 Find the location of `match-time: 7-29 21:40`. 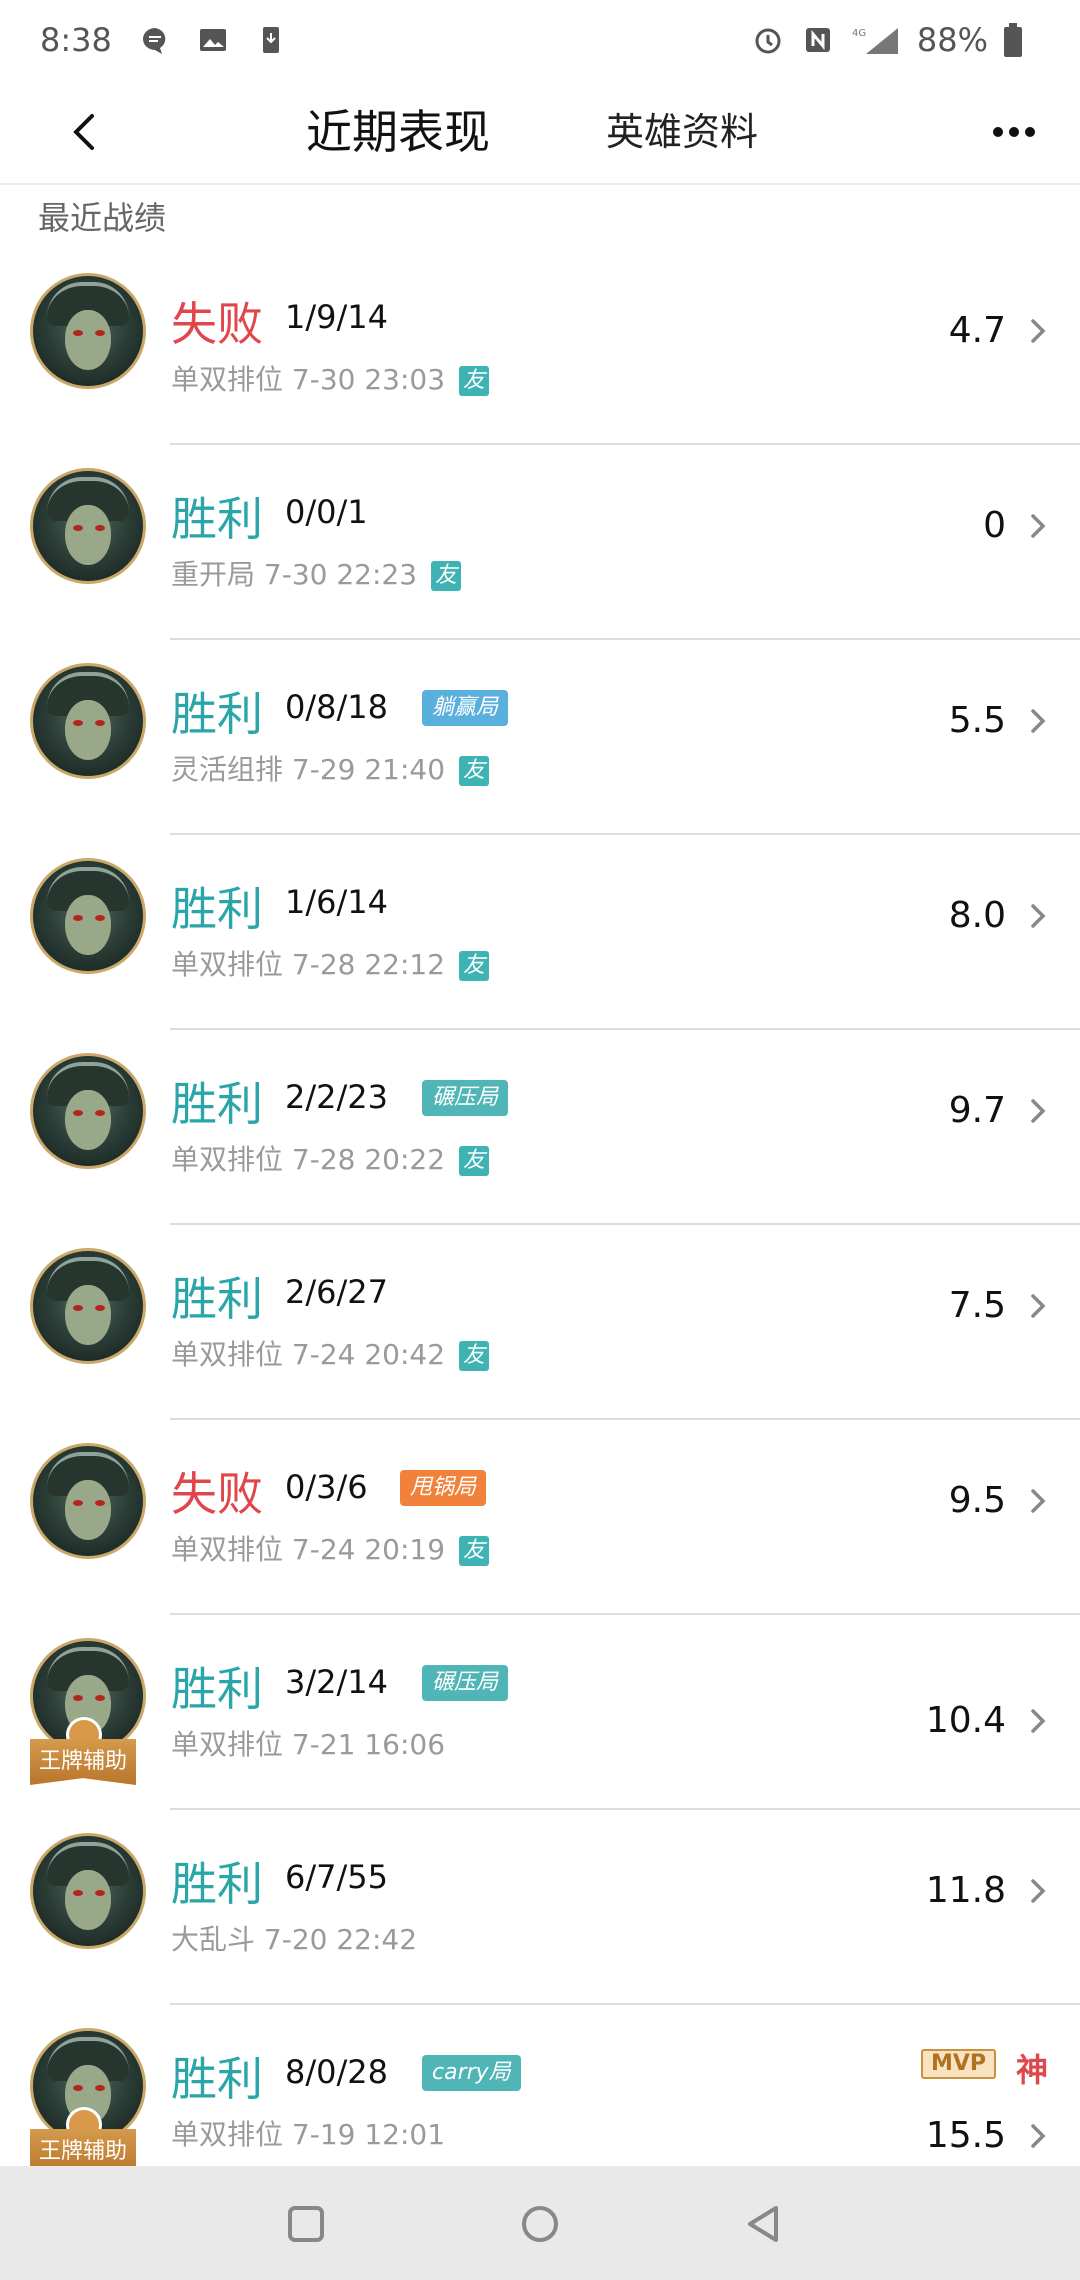

match-time: 7-29 21:40 is located at coordinates (368, 769).